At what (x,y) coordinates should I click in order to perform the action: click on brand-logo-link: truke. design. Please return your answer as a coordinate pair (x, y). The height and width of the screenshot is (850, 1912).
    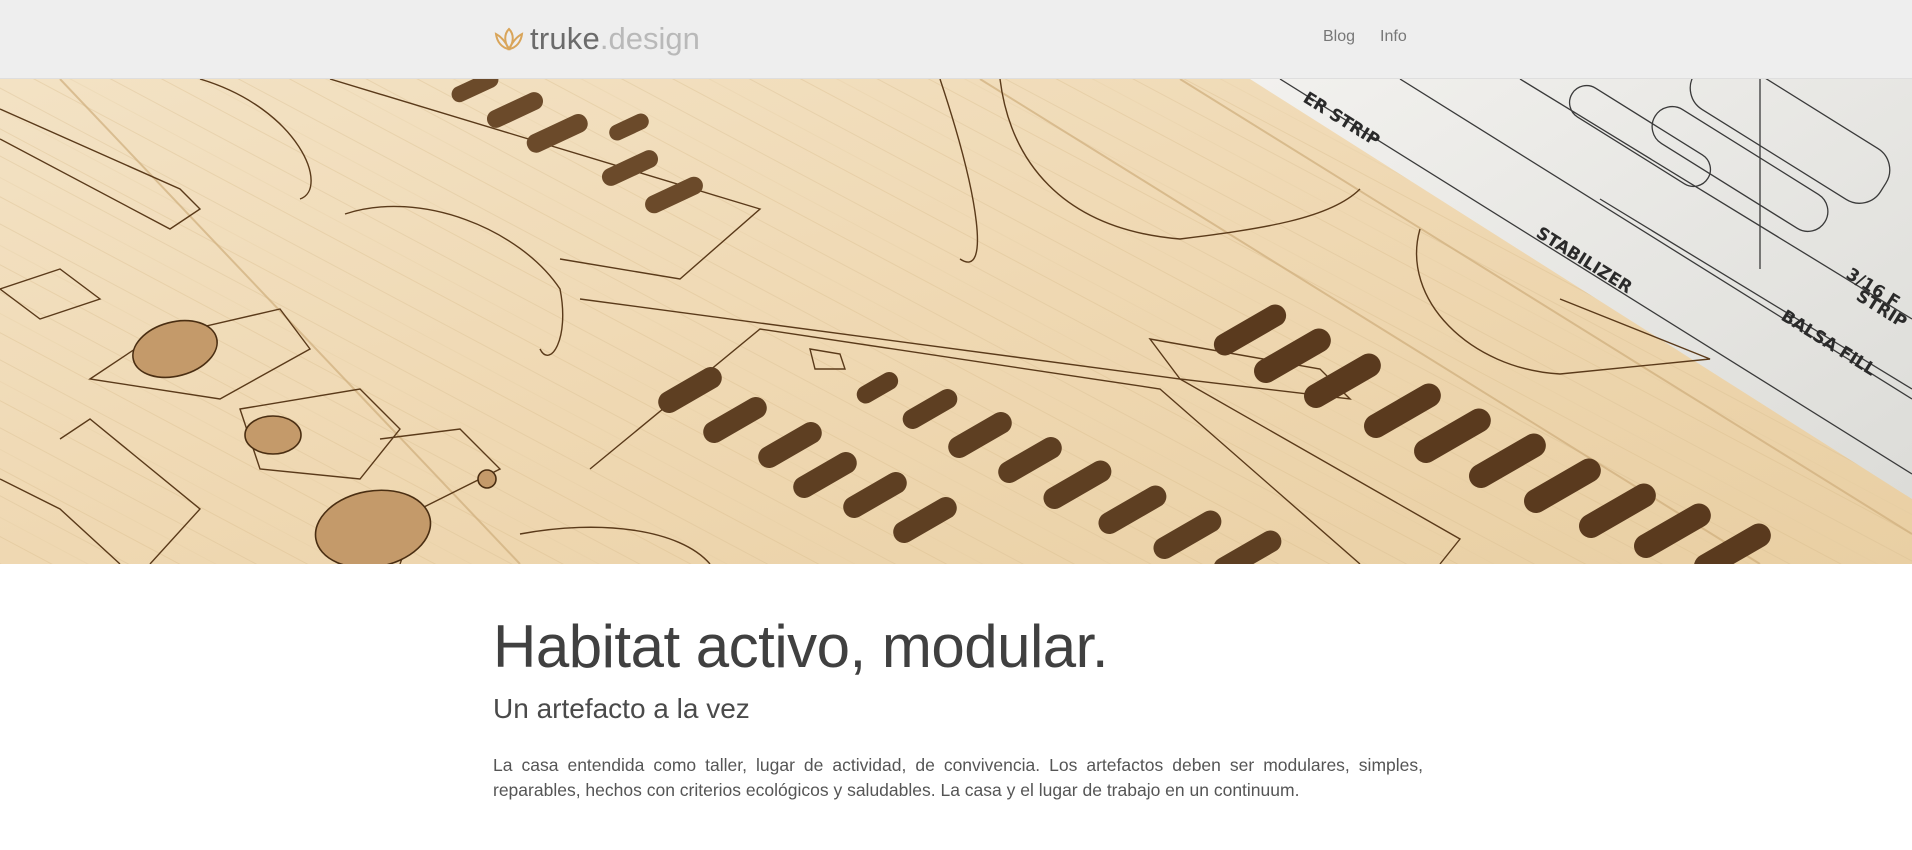
    Looking at the image, I should click on (596, 39).